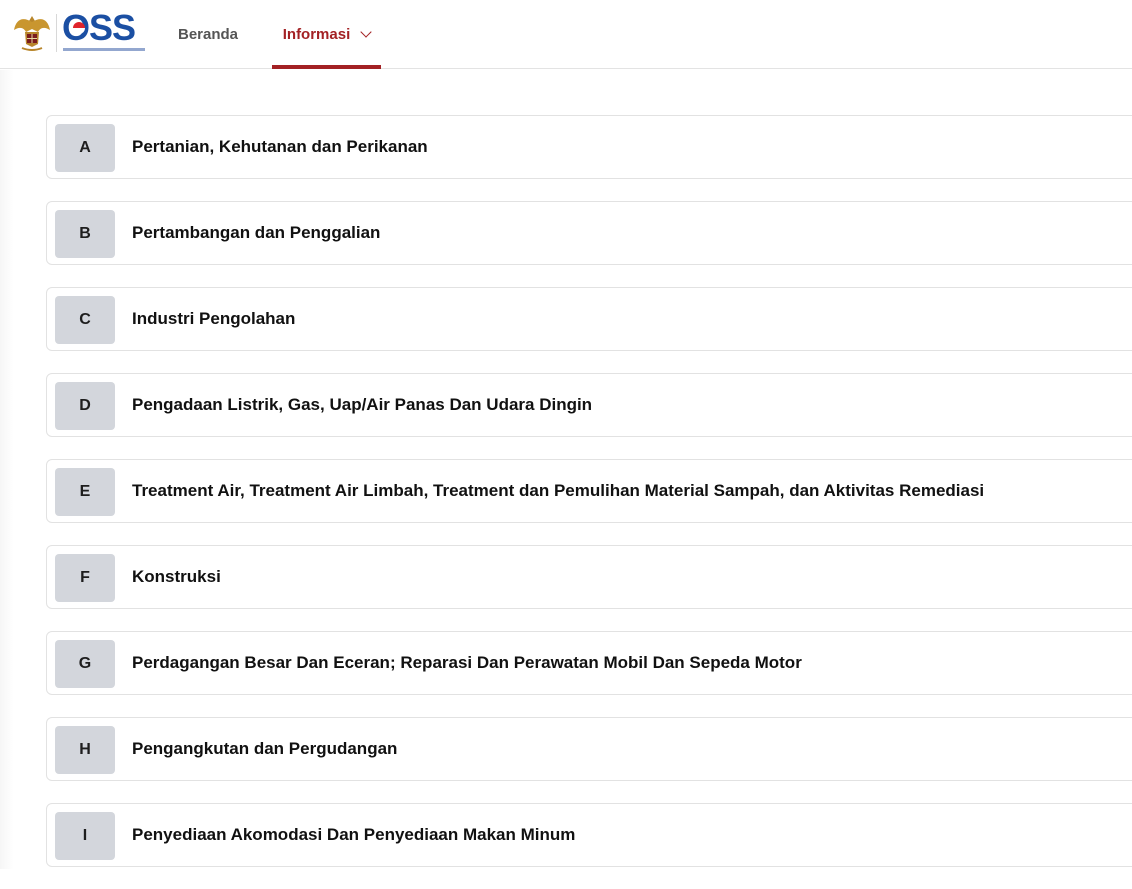 The image size is (1132, 889). Describe the element at coordinates (589, 577) in the screenshot. I see `sector-card-f: F Konstruksi` at that location.